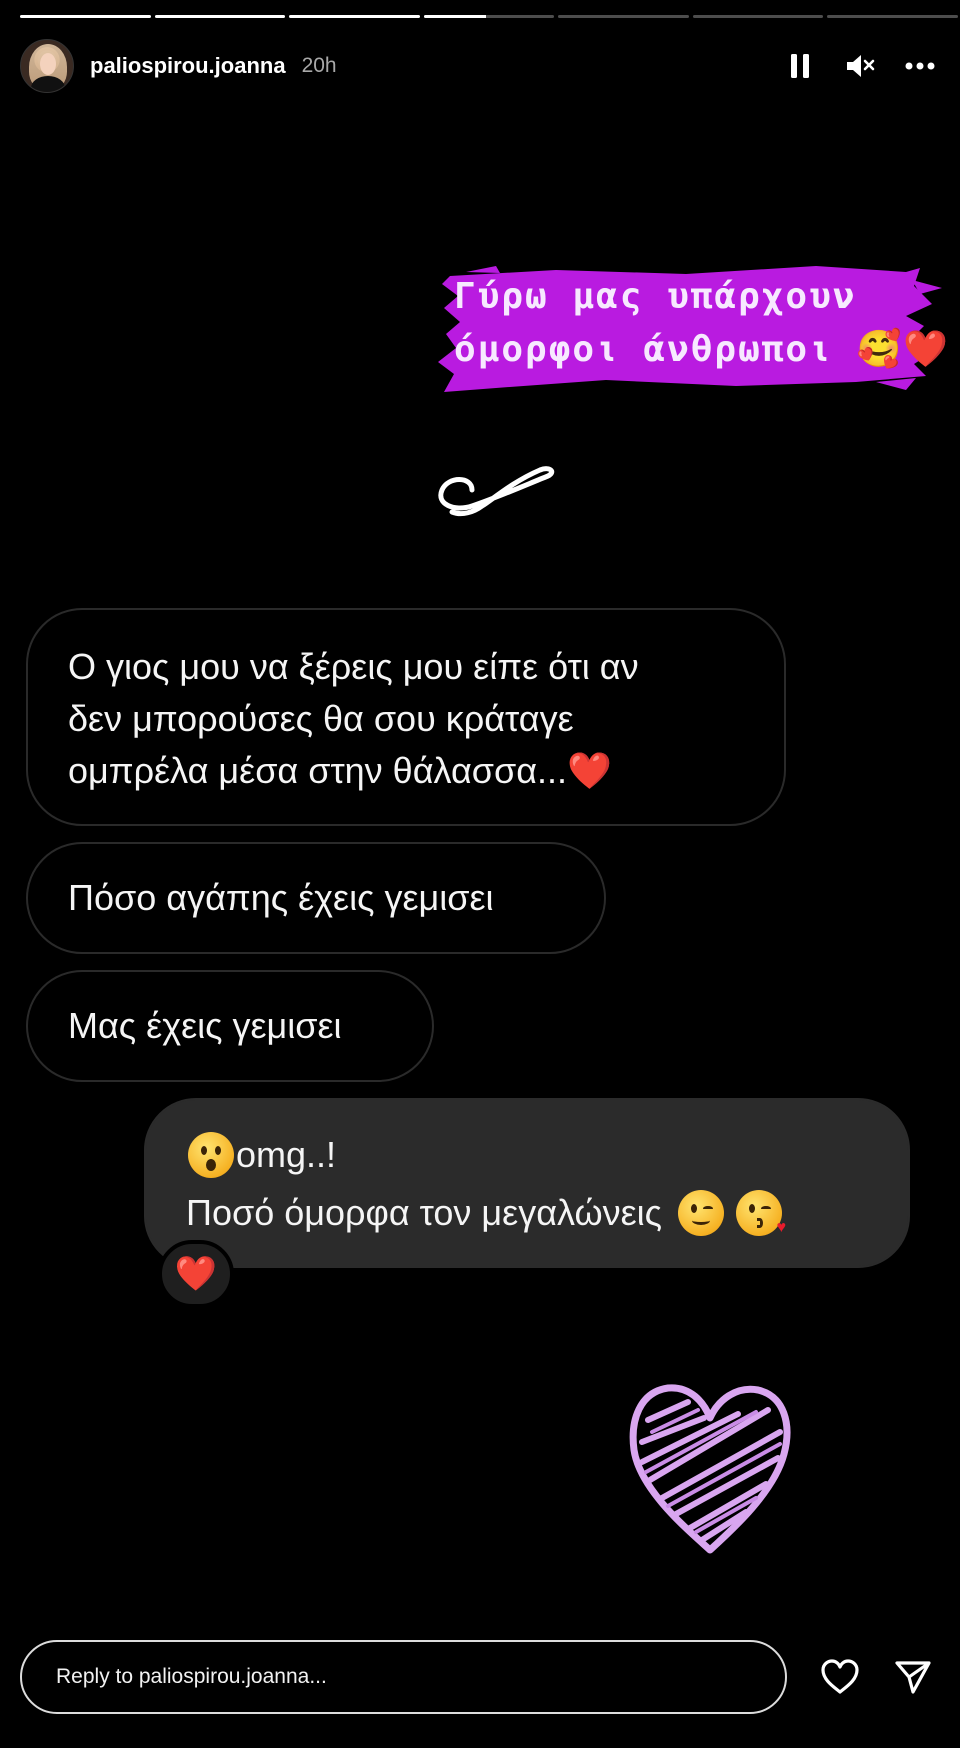 Image resolution: width=960 pixels, height=1748 pixels. I want to click on kissing-face-icon: ♥, so click(760, 1213).